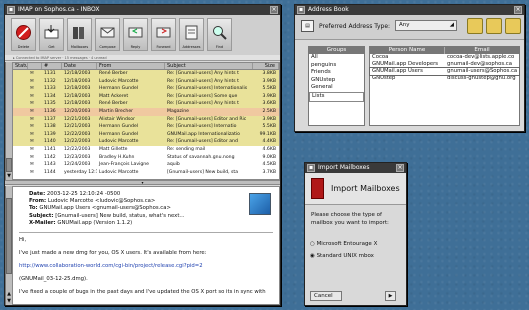 This screenshot has height=310, width=529. What do you see at coordinates (336, 96) in the screenshot?
I see `group-item: Lists` at bounding box center [336, 96].